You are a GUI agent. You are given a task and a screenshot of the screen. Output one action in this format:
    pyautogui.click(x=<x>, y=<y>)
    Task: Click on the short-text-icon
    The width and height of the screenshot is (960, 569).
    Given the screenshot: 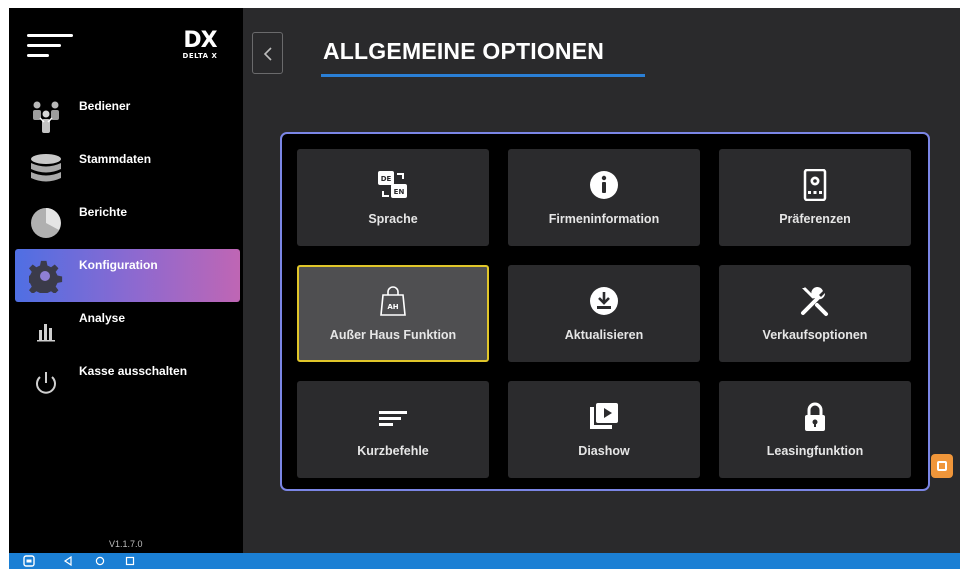 What is the action you would take?
    pyautogui.click(x=393, y=418)
    